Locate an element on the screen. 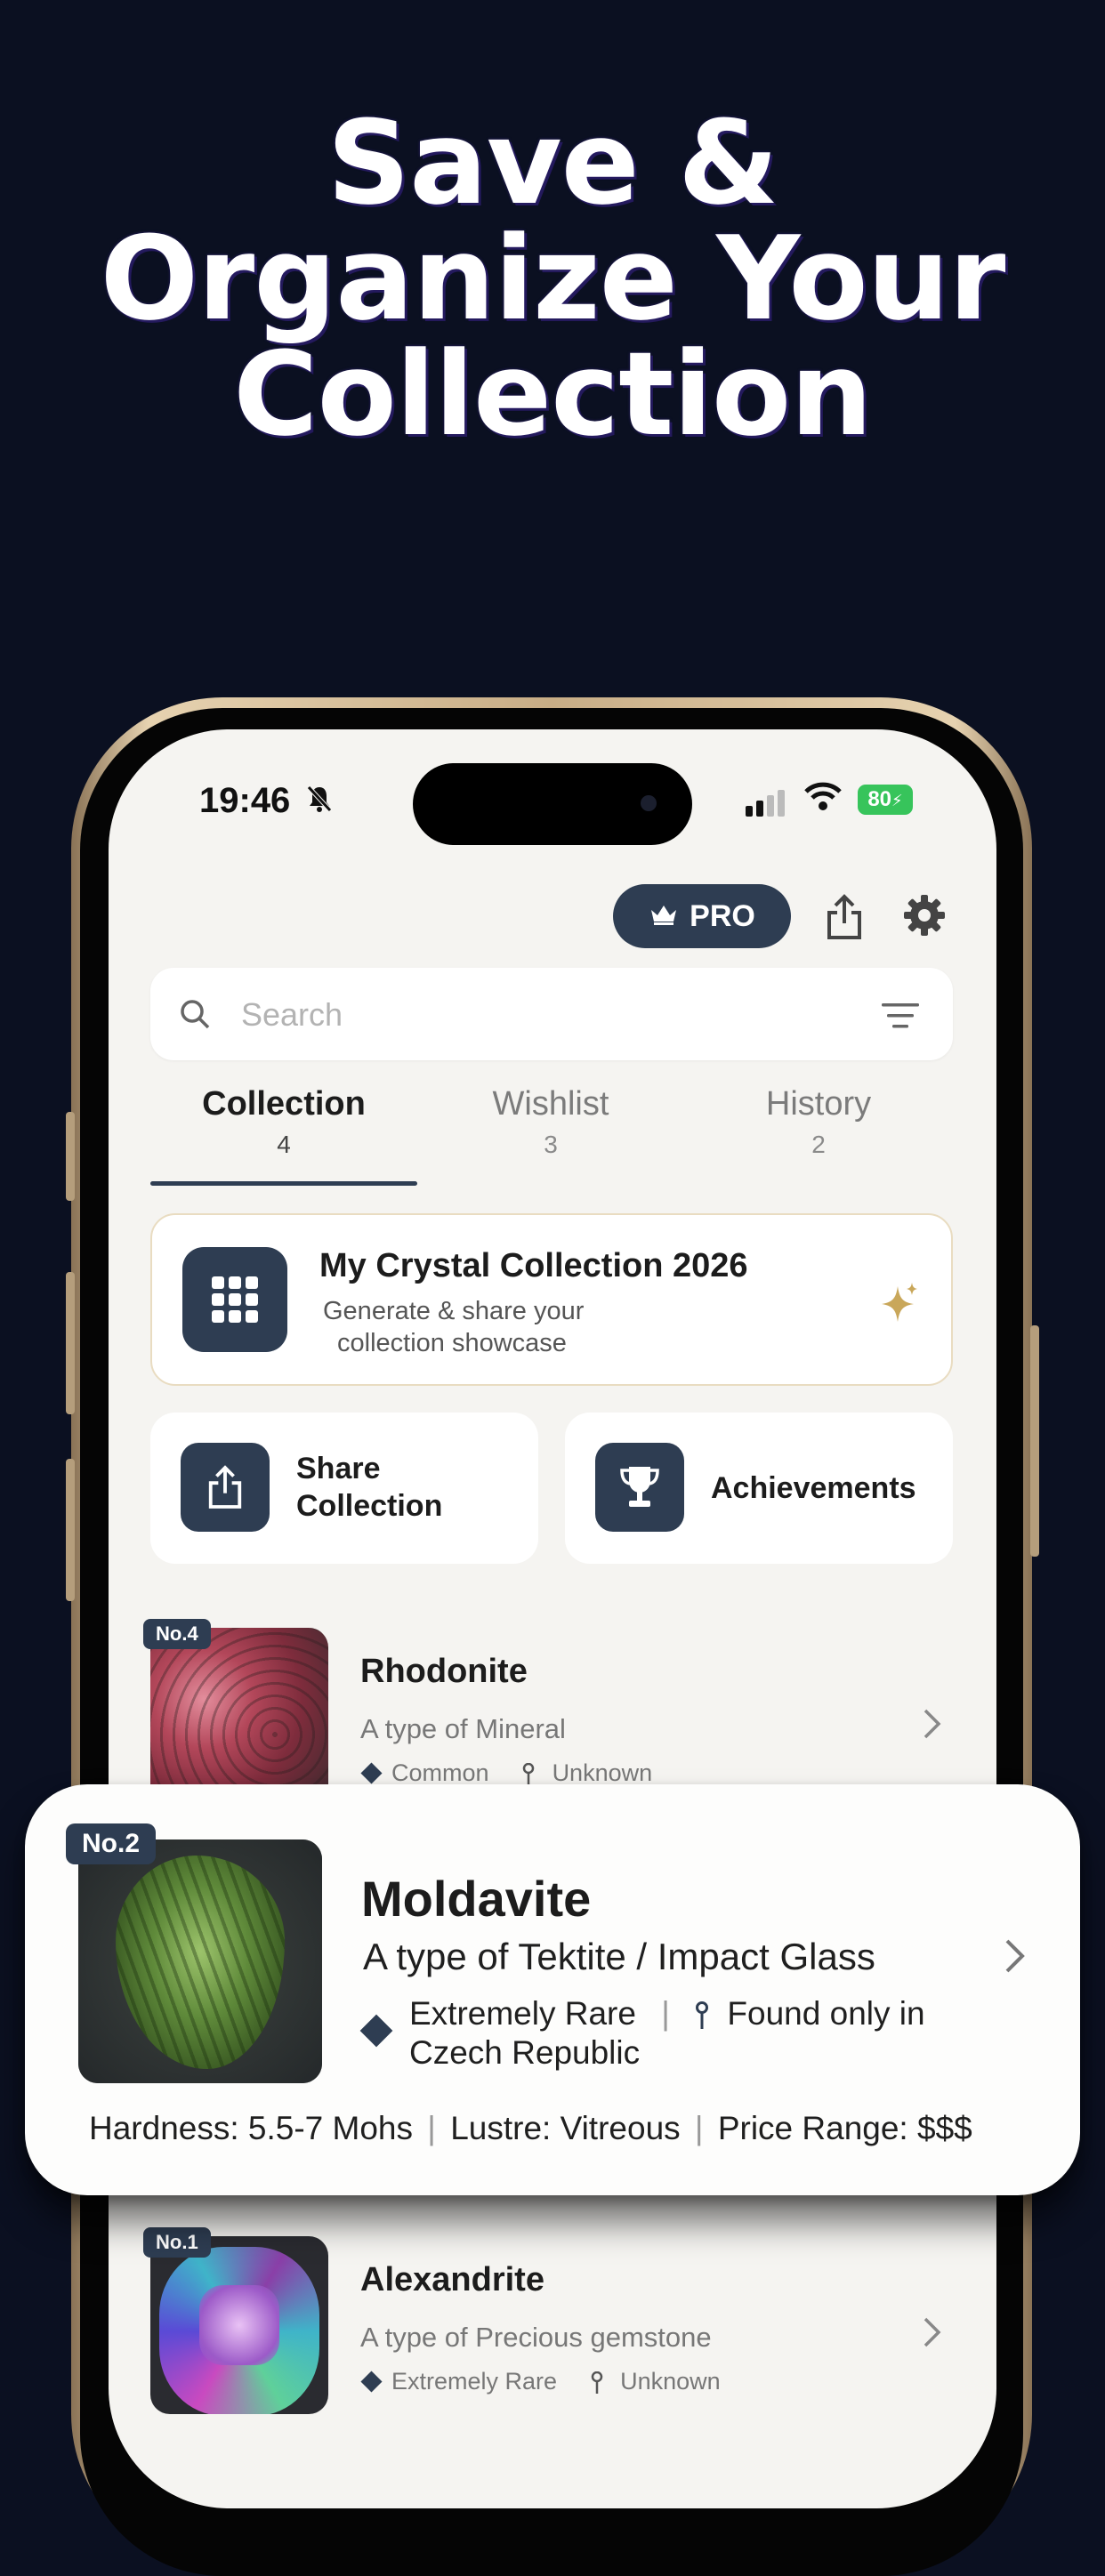  tab-count: 2 is located at coordinates (818, 1144).